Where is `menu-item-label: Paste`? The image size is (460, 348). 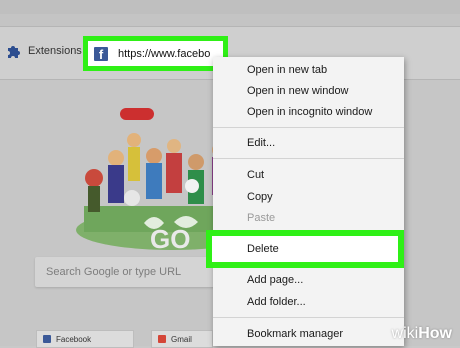
menu-item-label: Paste is located at coordinates (261, 218).